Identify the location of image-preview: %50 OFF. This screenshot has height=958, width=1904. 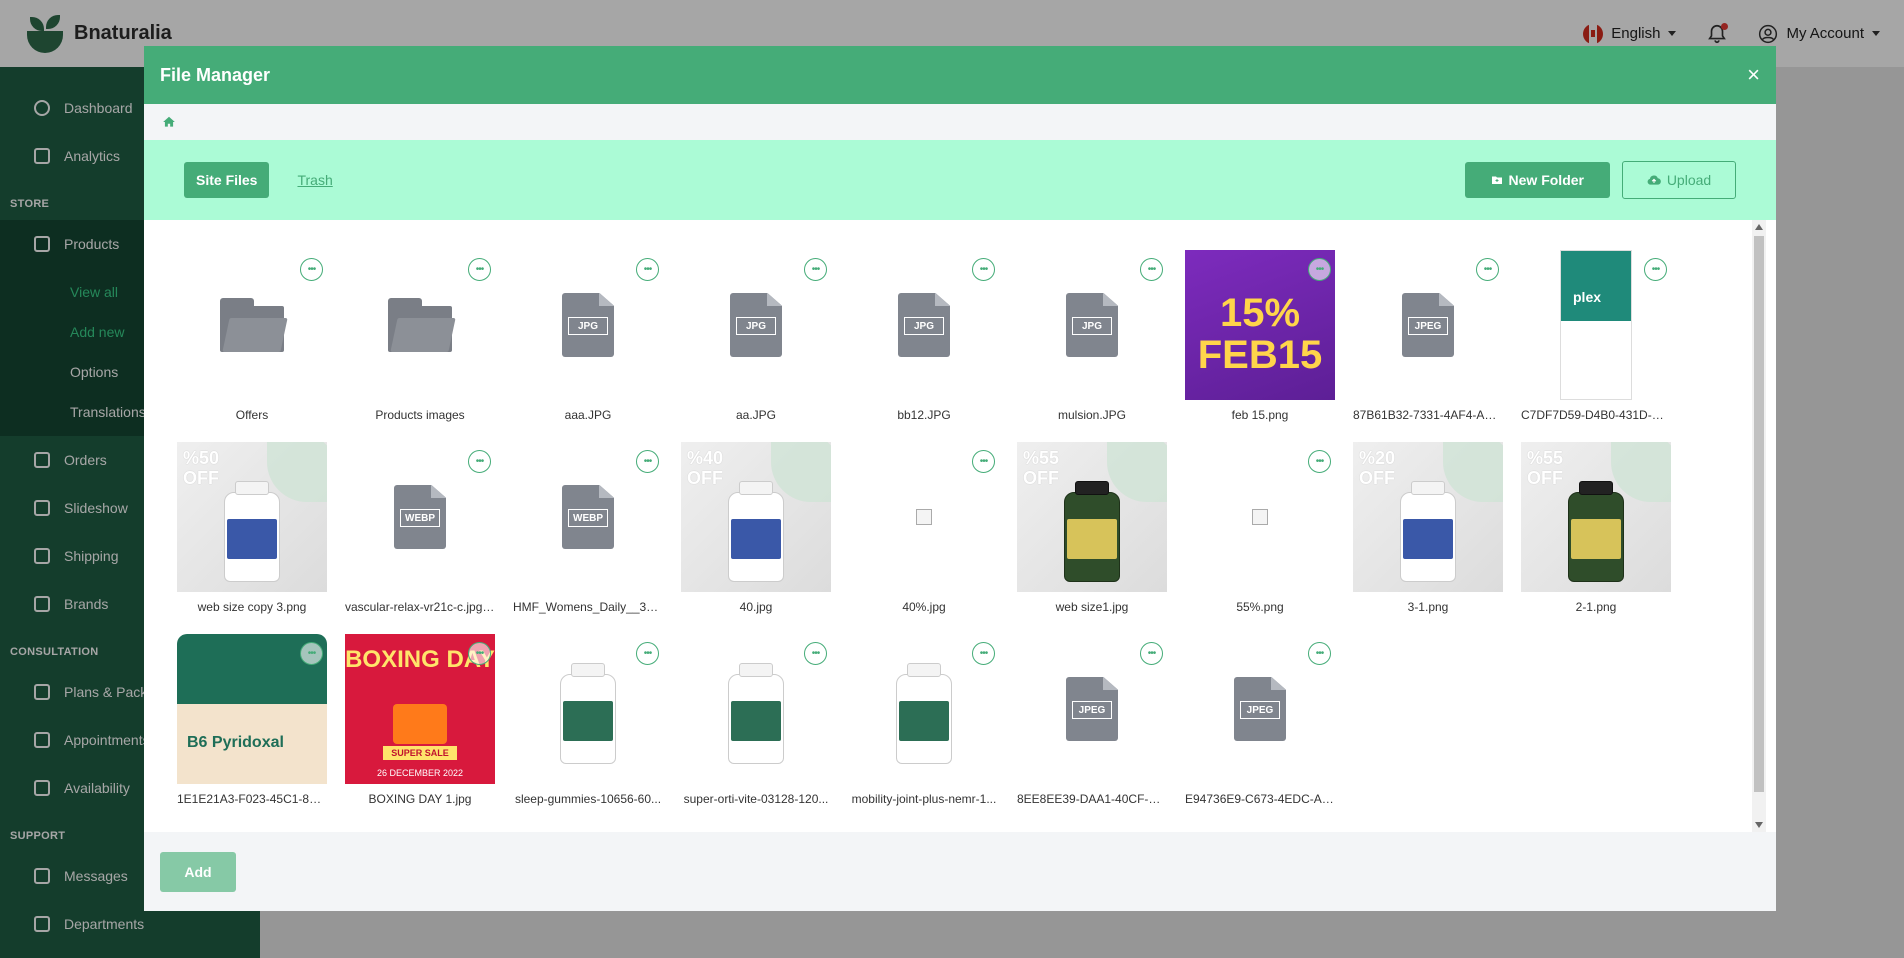
(252, 517).